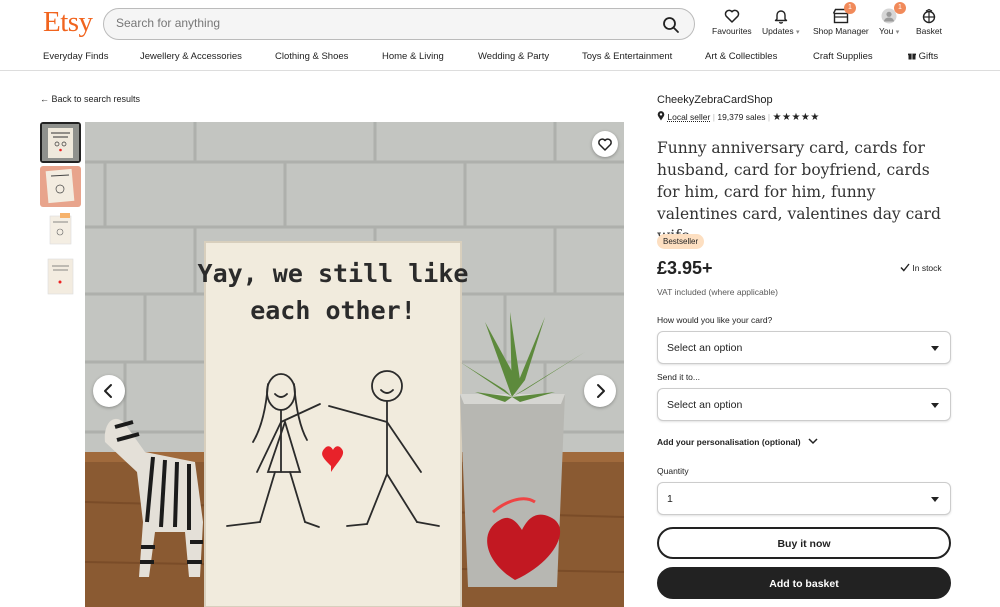 The image size is (1000, 607). Describe the element at coordinates (705, 348) in the screenshot. I see `card-option-value: Select an option` at that location.